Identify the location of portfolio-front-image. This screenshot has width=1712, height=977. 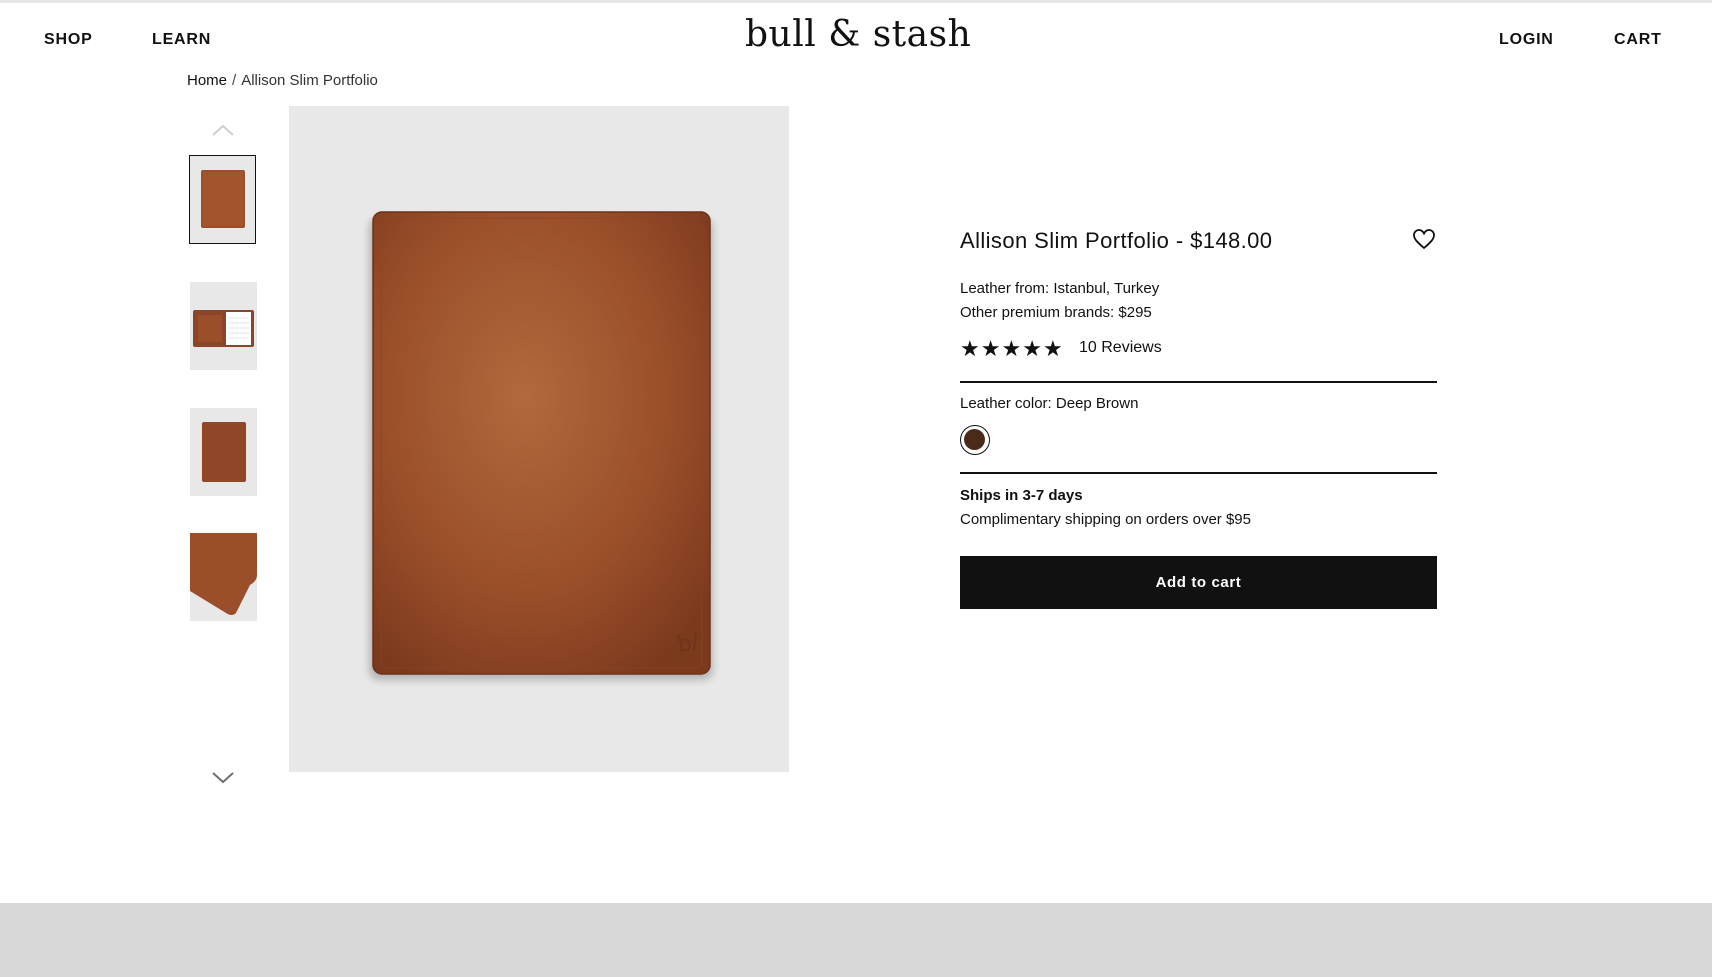
(222, 199).